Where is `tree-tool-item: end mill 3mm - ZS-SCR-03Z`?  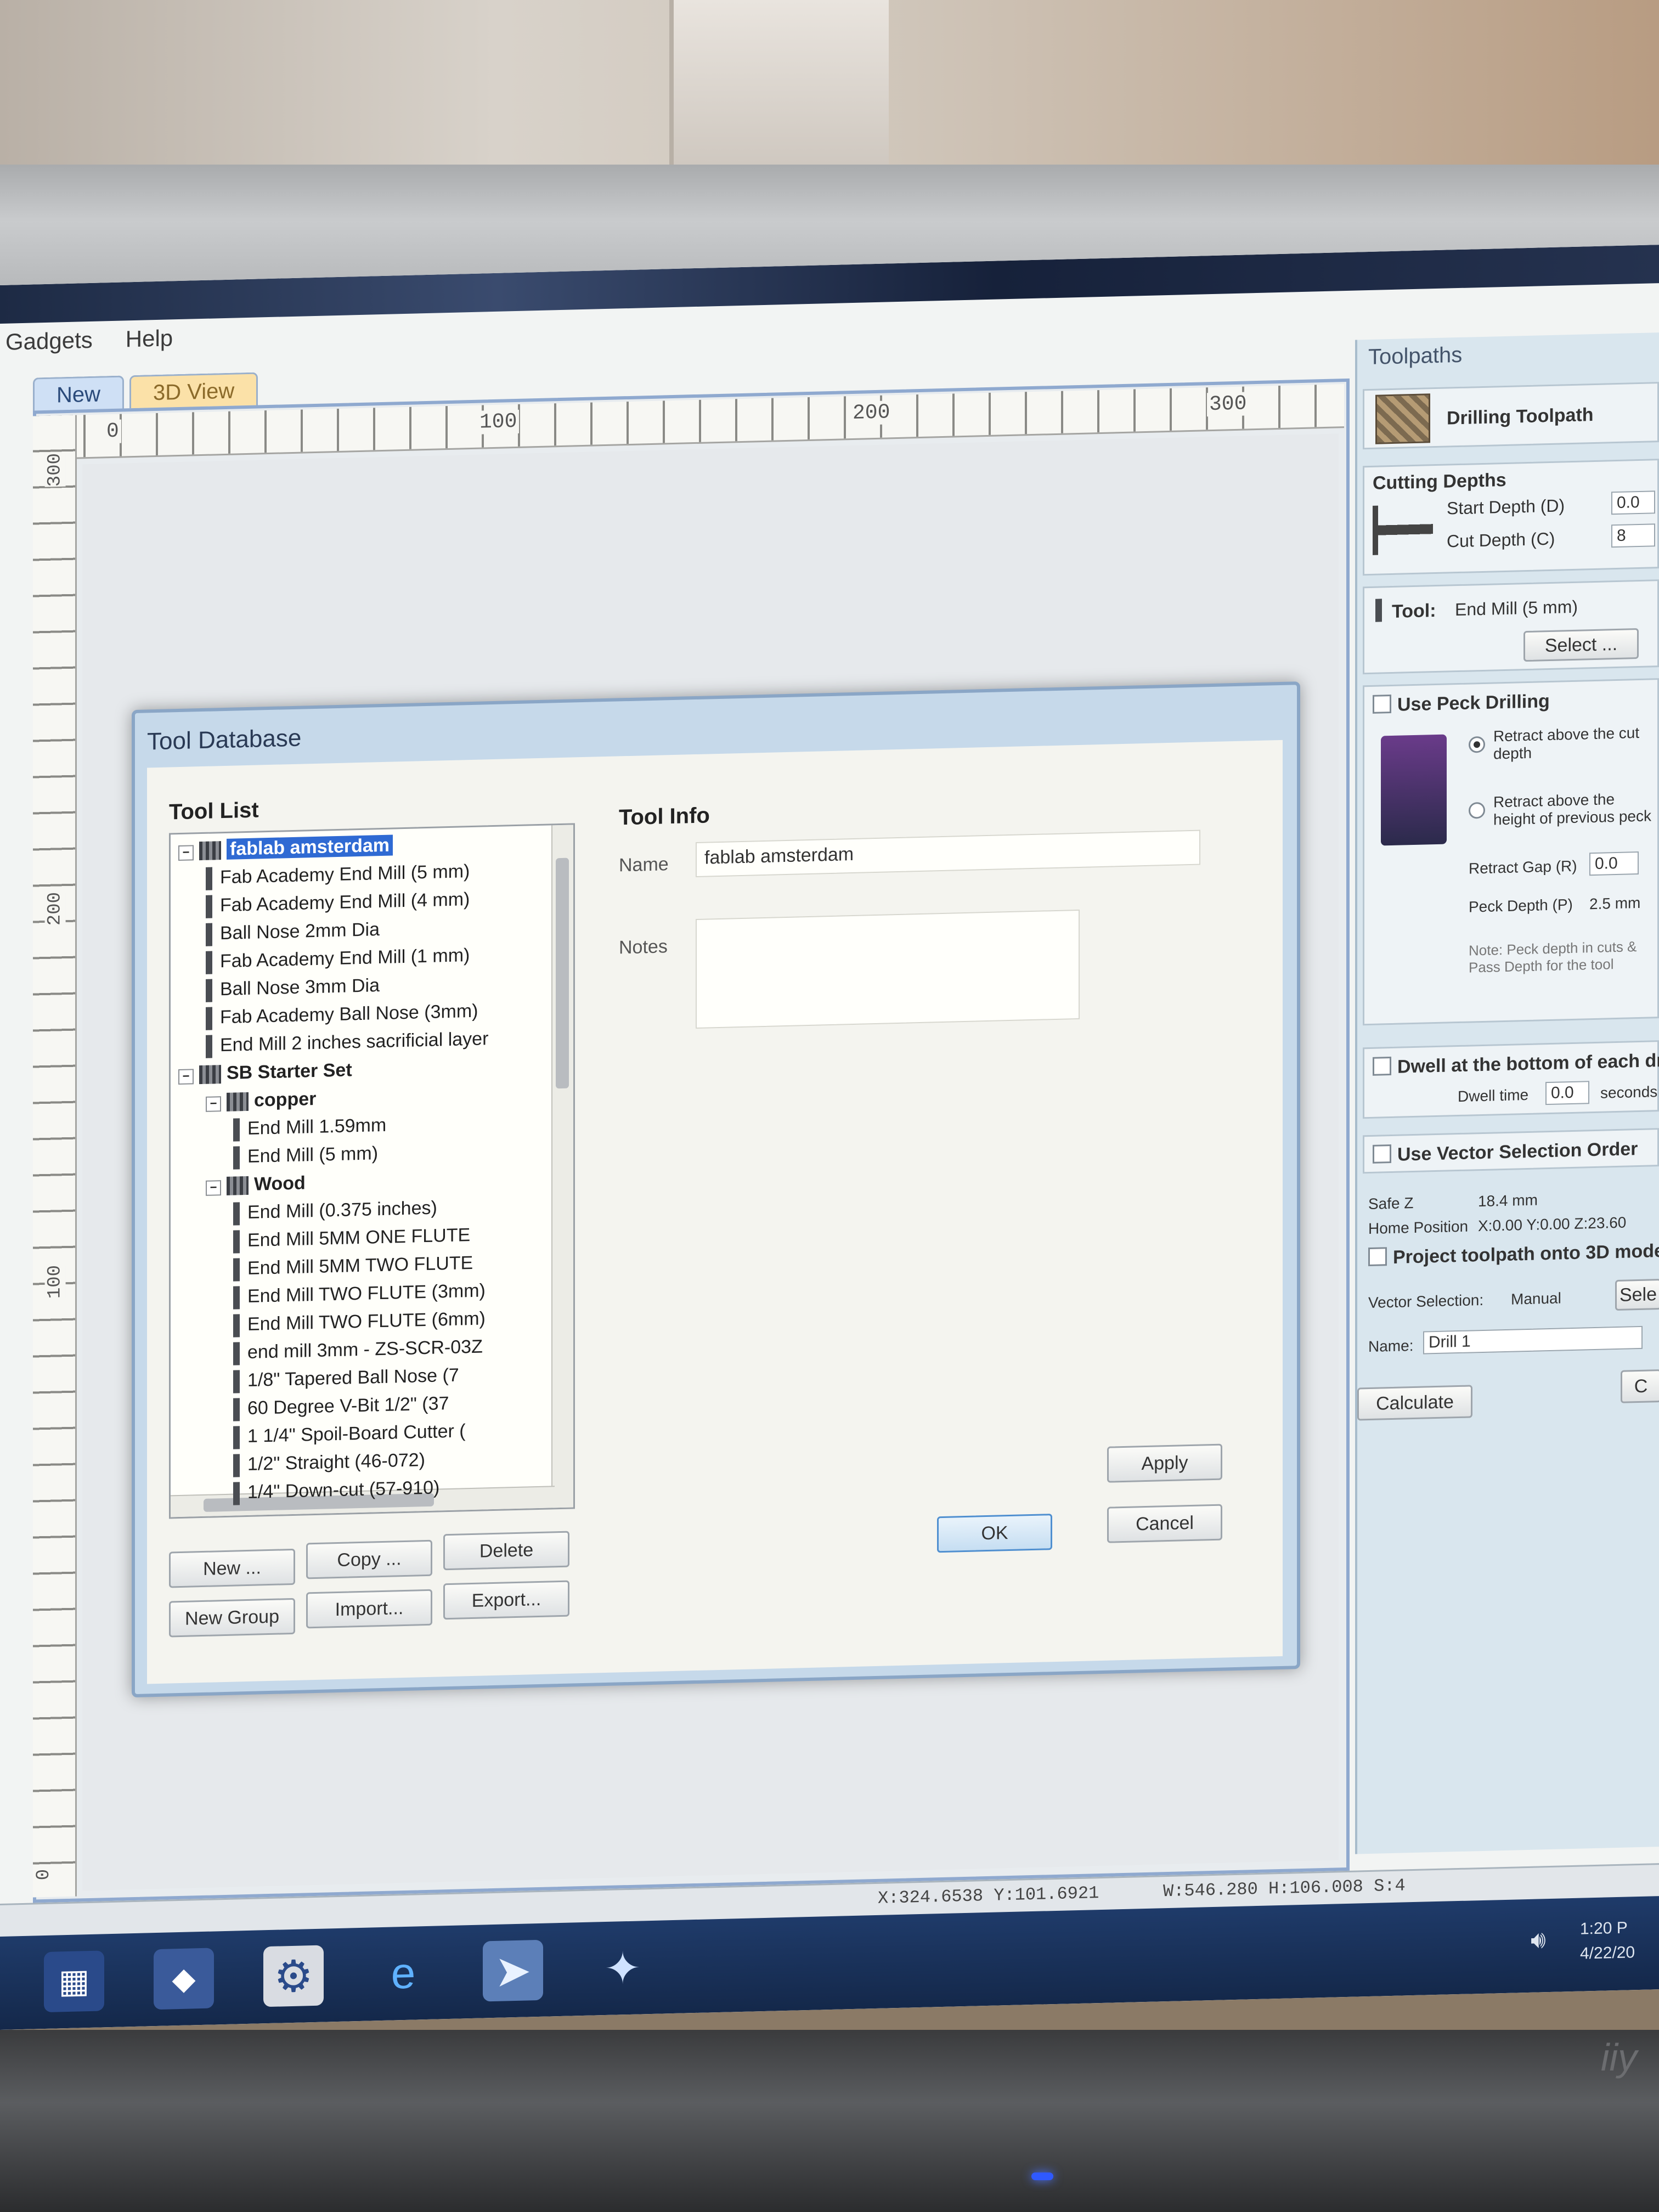
tree-tool-item: end mill 3mm - ZS-SCR-03Z is located at coordinates (358, 1351).